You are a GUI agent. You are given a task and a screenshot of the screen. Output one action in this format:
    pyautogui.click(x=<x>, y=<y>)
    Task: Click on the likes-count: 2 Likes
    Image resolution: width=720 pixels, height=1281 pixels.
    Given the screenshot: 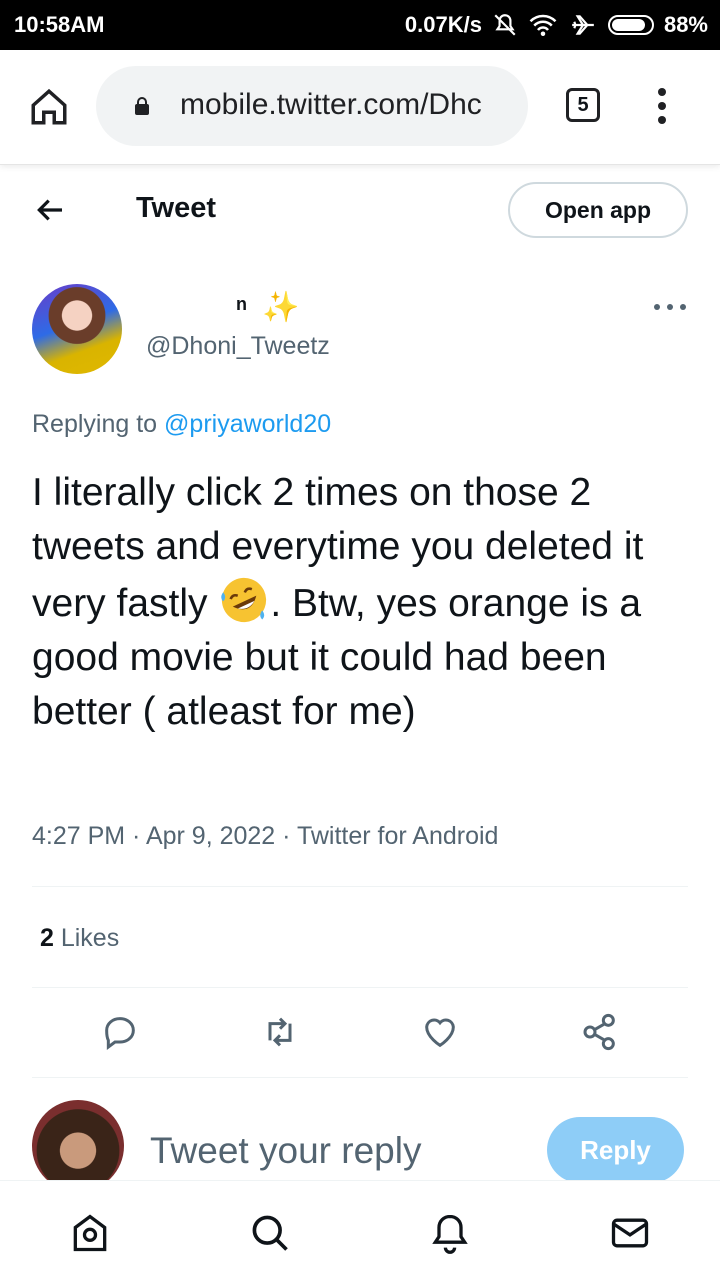 What is the action you would take?
    pyautogui.click(x=79, y=938)
    